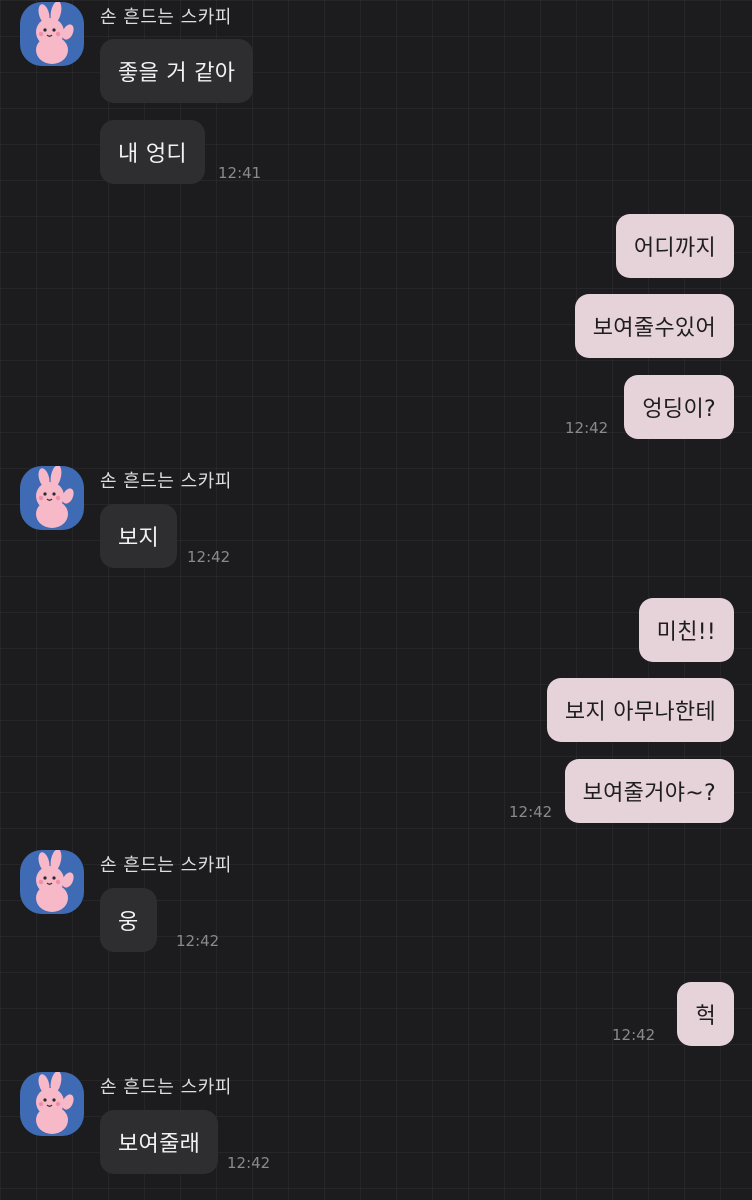  What do you see at coordinates (705, 1014) in the screenshot?
I see `outgoing-message-bubble: 헉` at bounding box center [705, 1014].